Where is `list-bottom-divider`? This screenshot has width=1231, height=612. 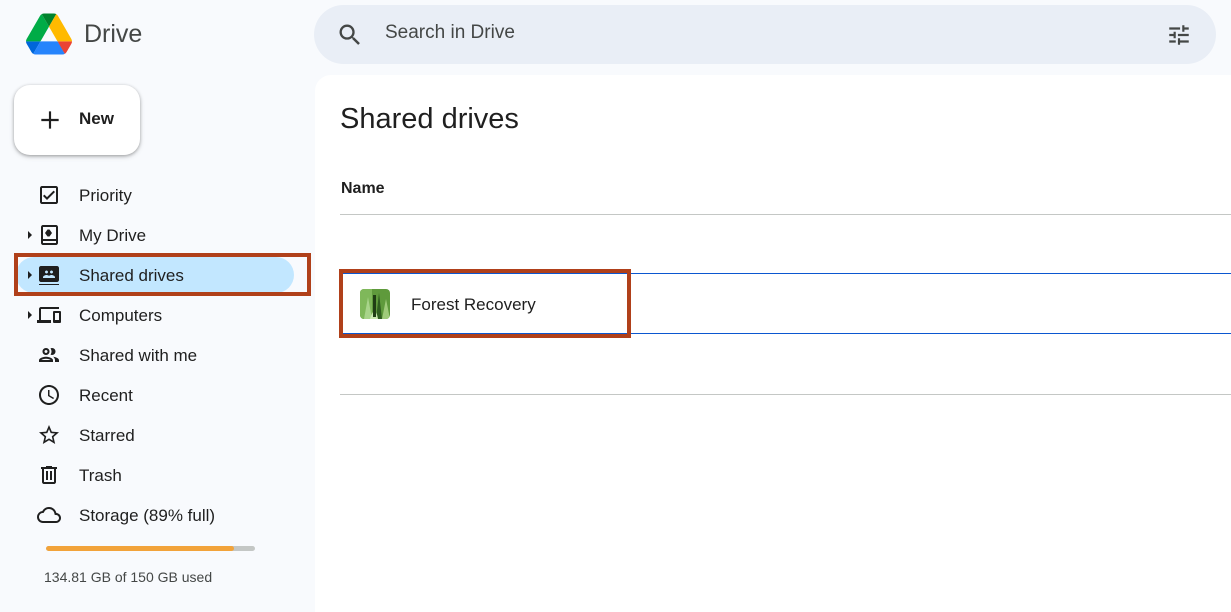
list-bottom-divider is located at coordinates (785, 394).